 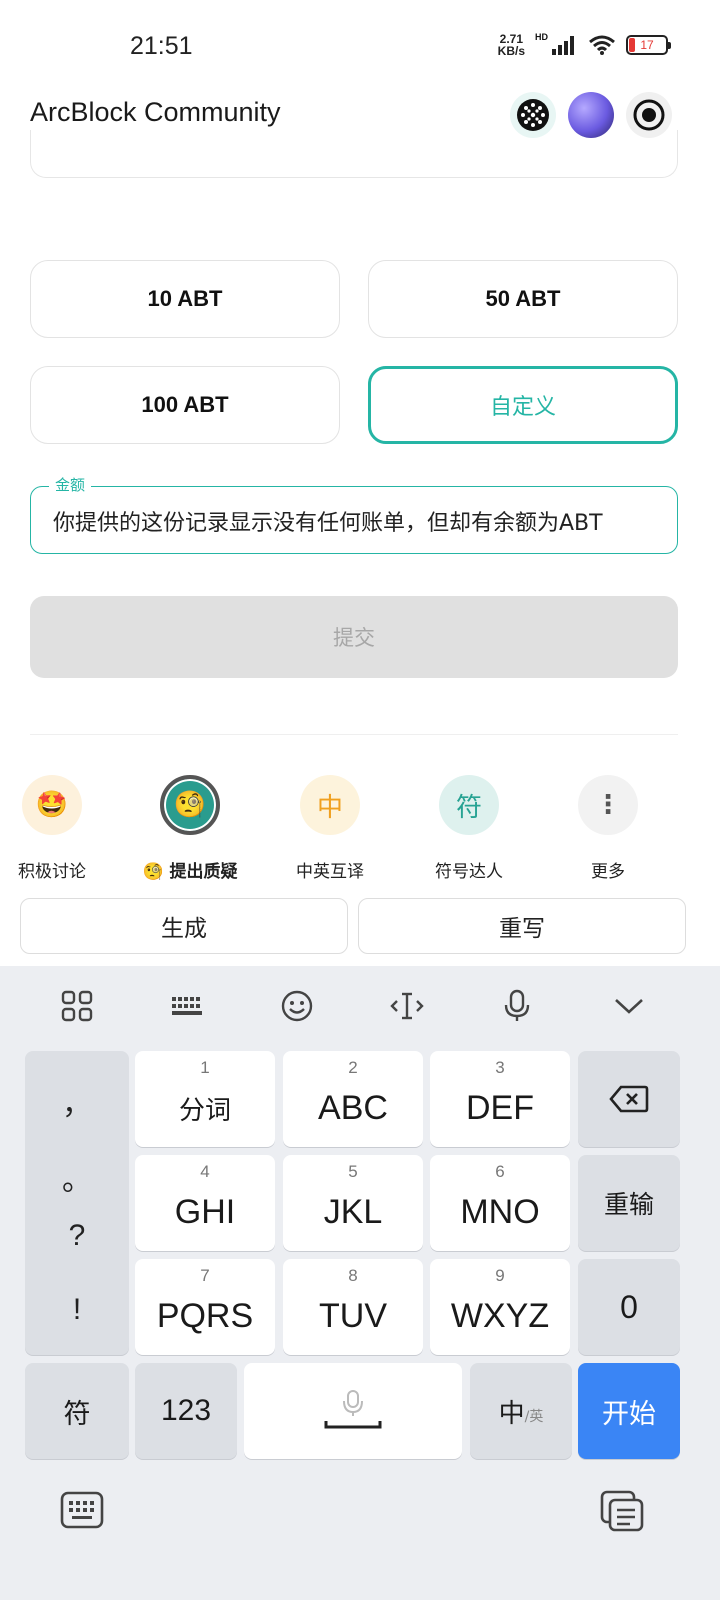 I want to click on language-switch-key: 中 /英, so click(x=521, y=1411).